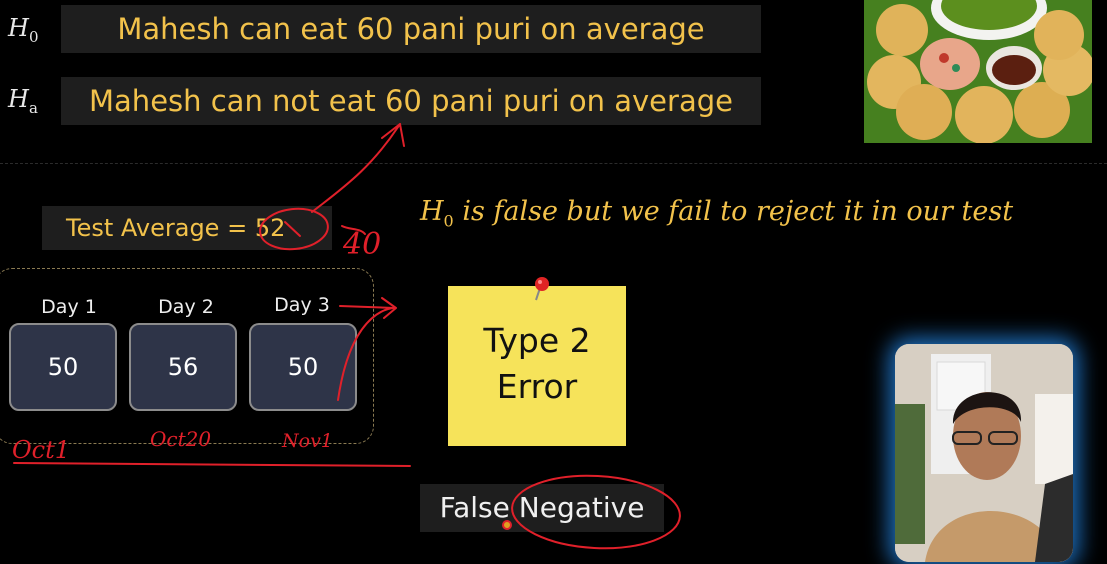  What do you see at coordinates (537, 340) in the screenshot?
I see `sticky-note-line1: Type 2` at bounding box center [537, 340].